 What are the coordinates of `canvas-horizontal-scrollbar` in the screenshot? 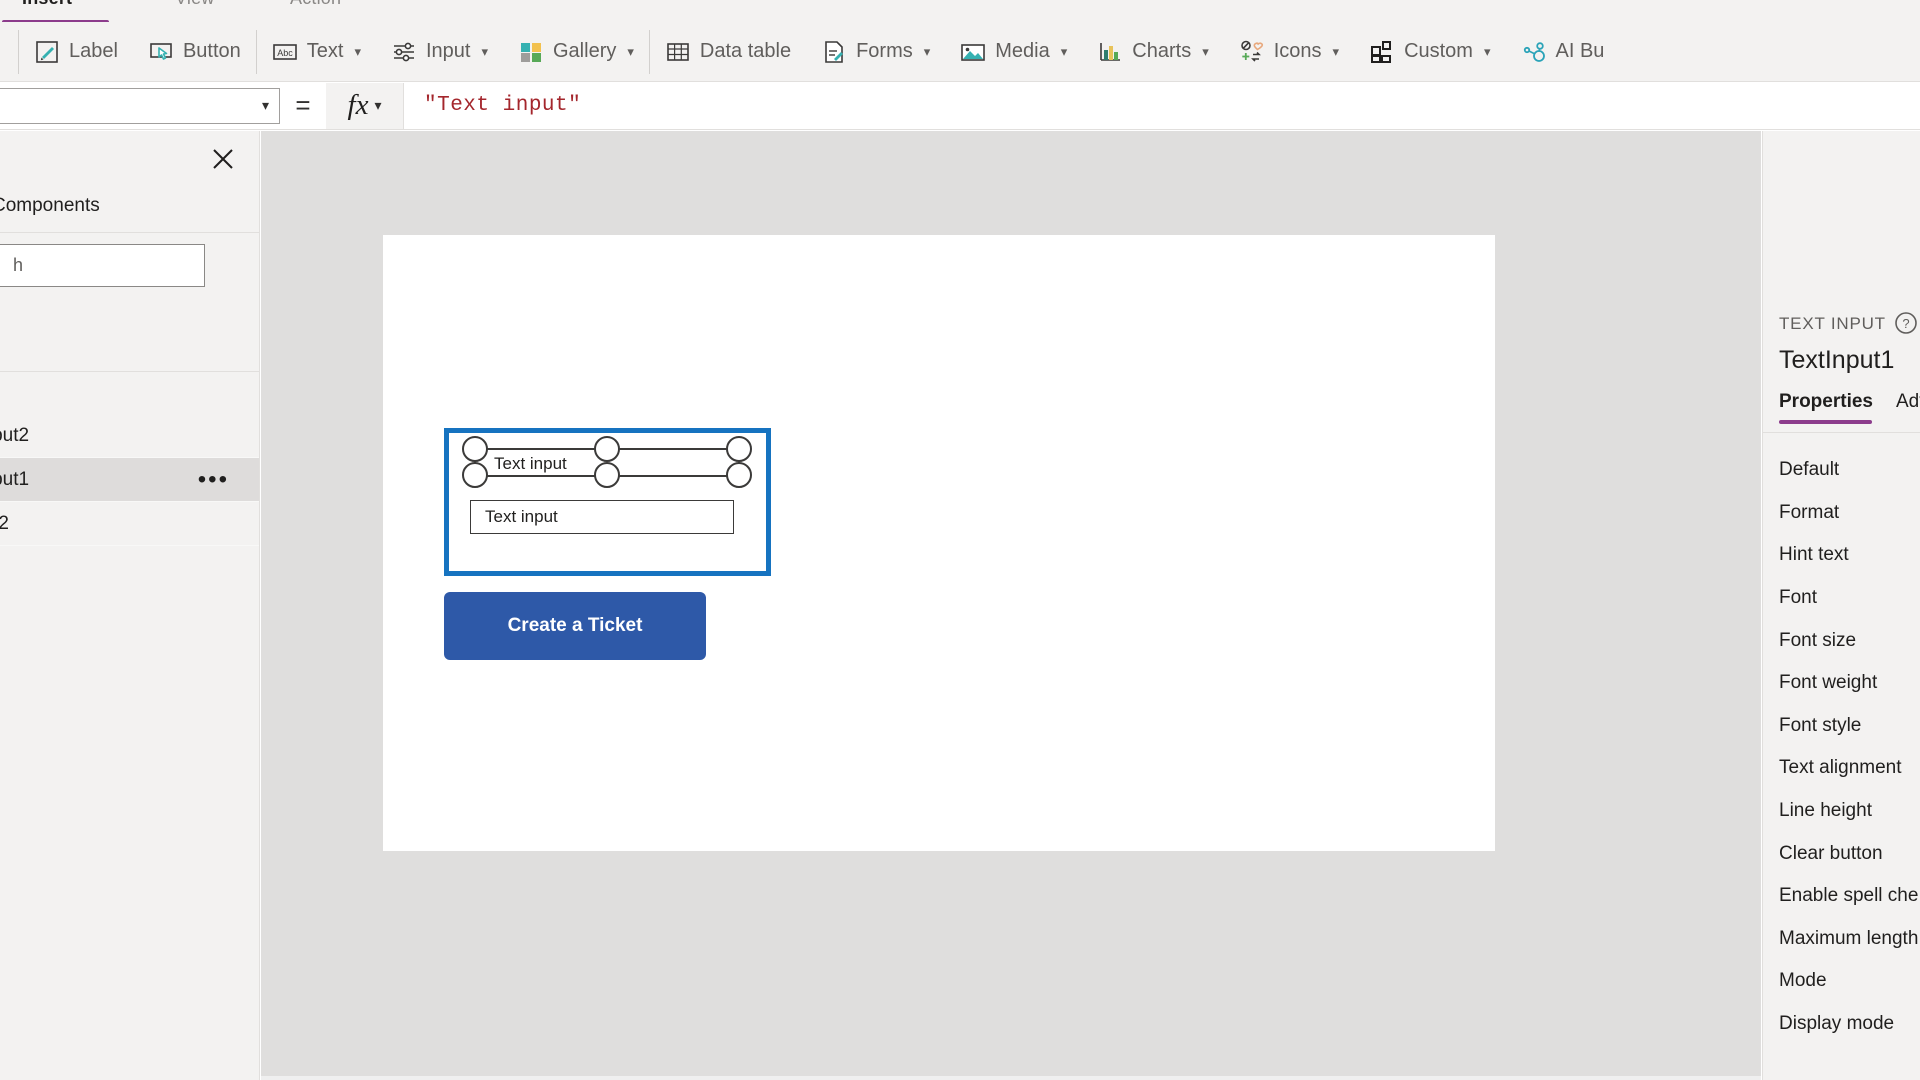 It's located at (1011, 1078).